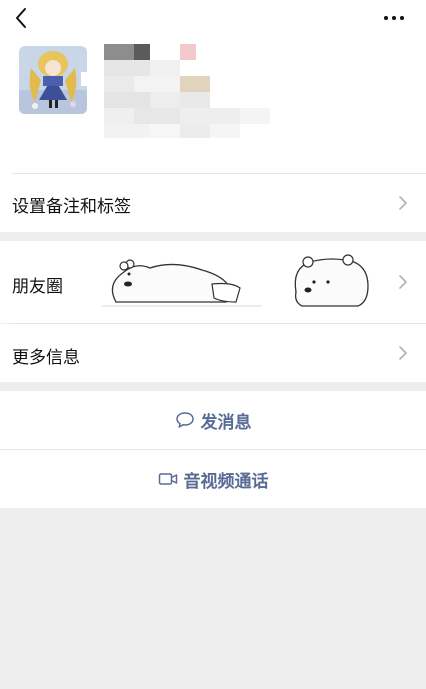  Describe the element at coordinates (184, 420) in the screenshot. I see `chat-bubble-icon` at that location.